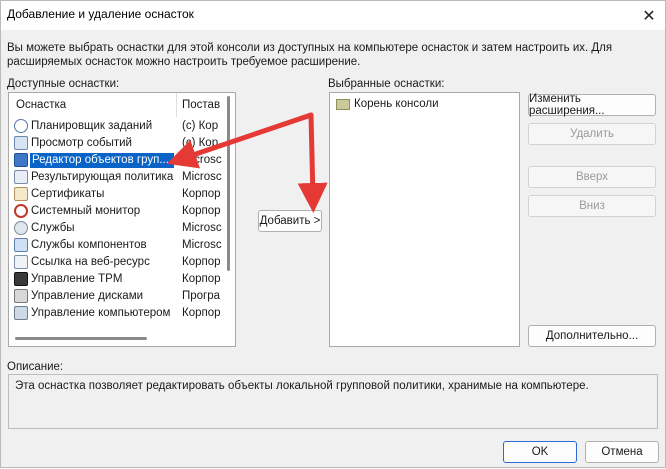  Describe the element at coordinates (343, 104) in the screenshot. I see `folder-icon` at that location.